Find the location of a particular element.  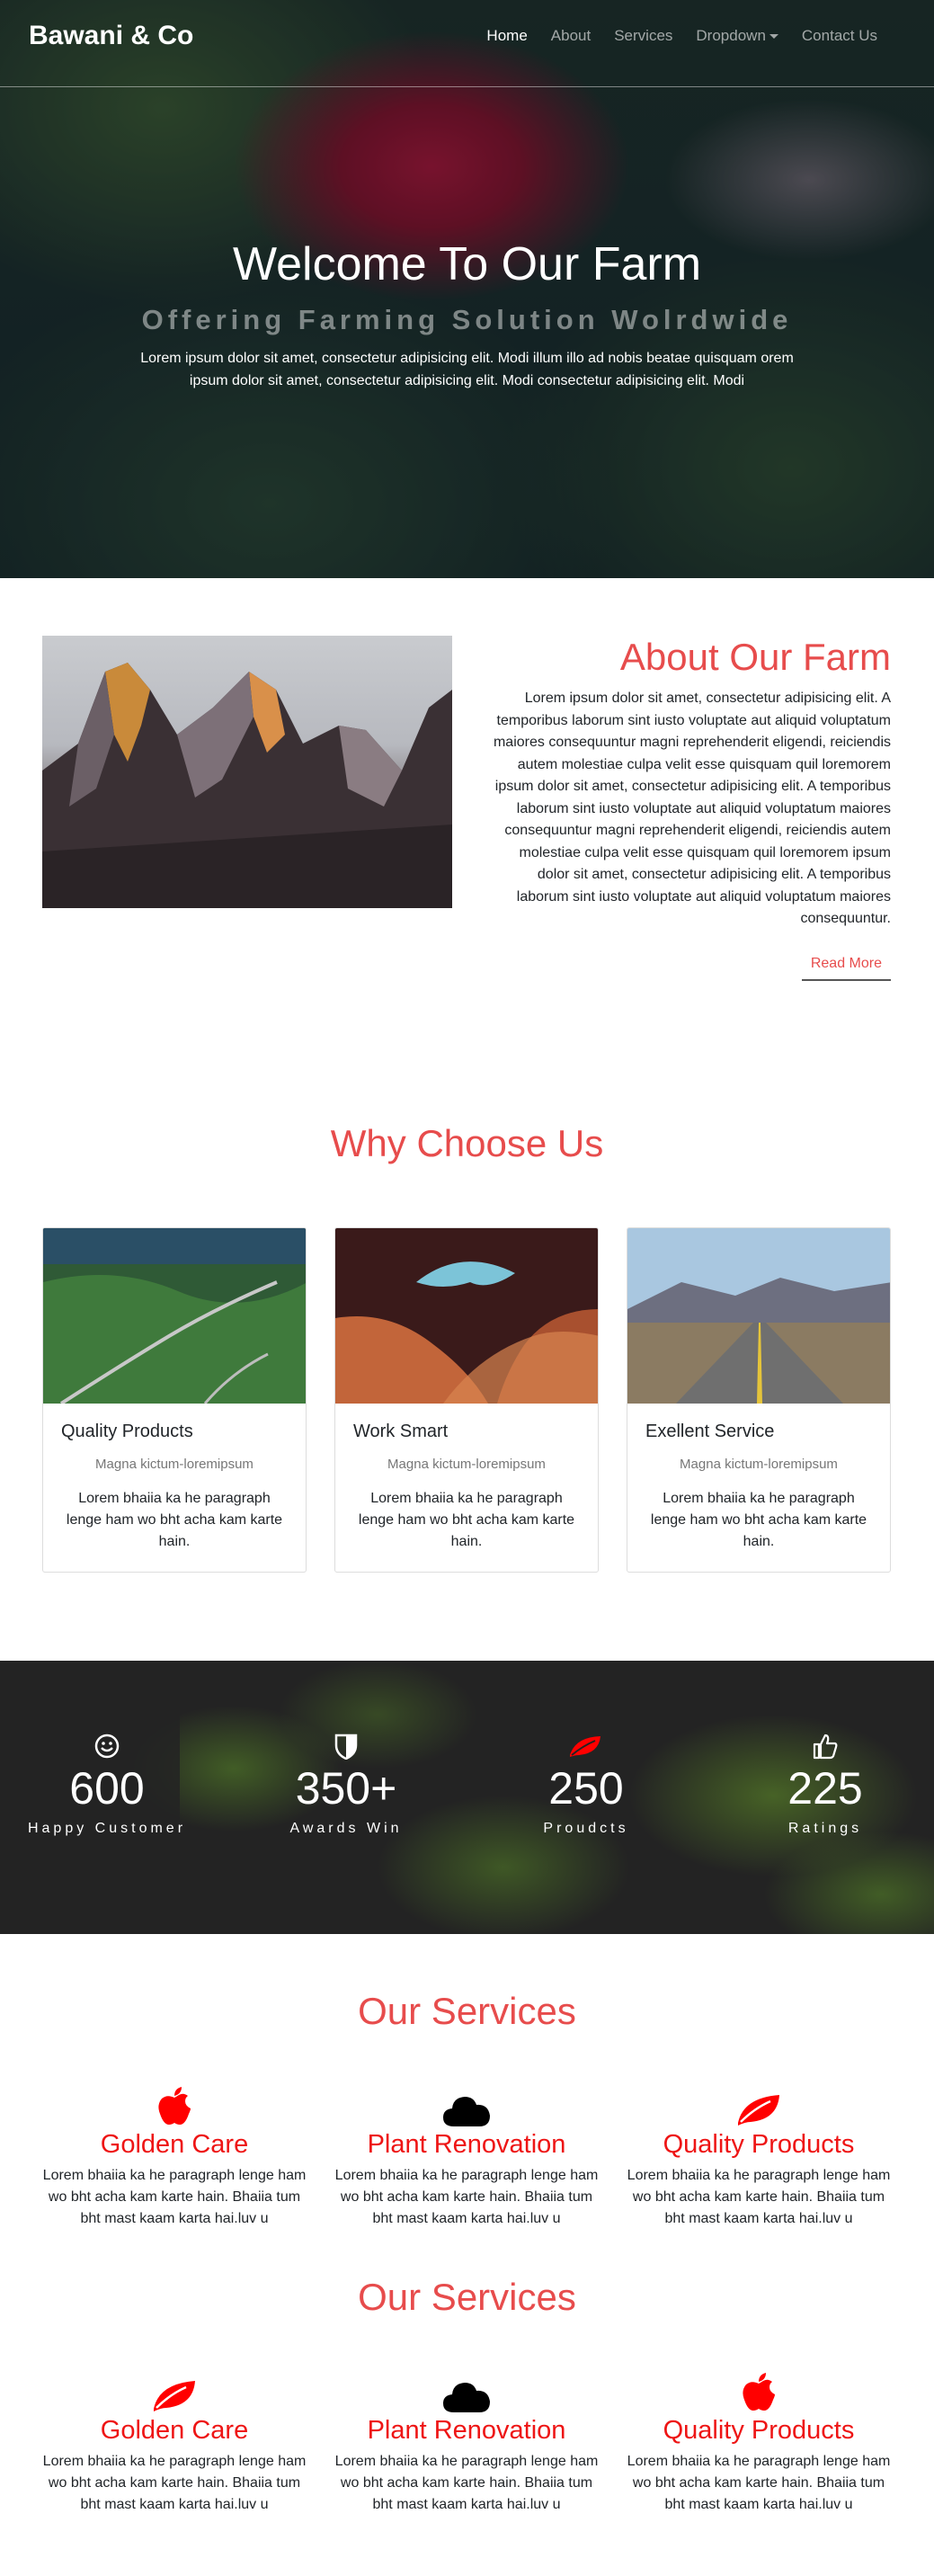

nav-link-services: Services is located at coordinates (643, 36).